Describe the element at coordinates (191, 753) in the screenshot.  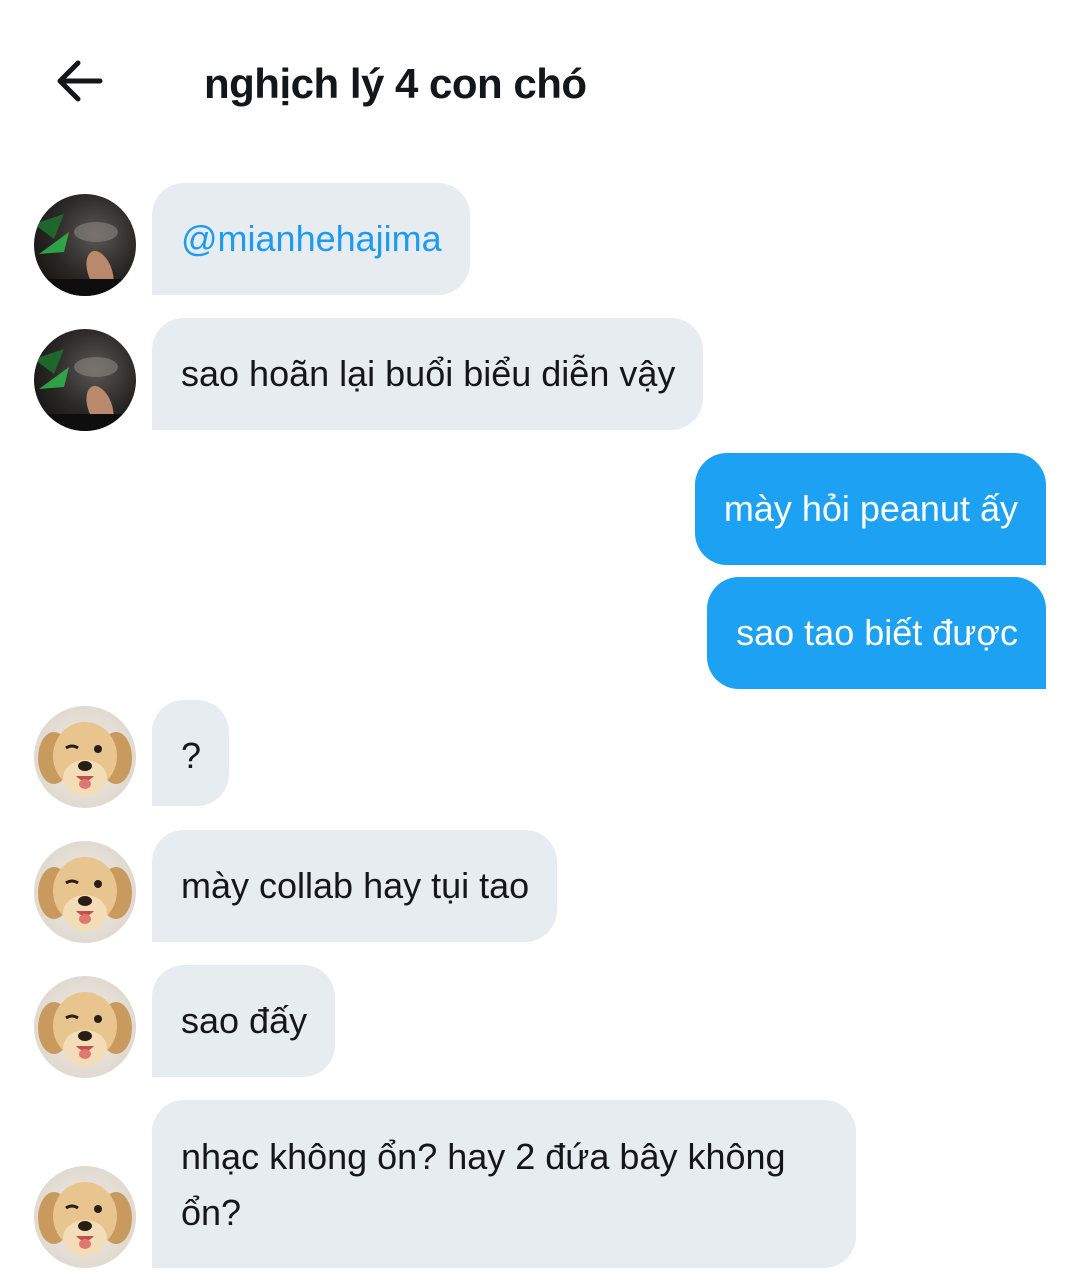
I see `message-bubble-incoming: ?` at that location.